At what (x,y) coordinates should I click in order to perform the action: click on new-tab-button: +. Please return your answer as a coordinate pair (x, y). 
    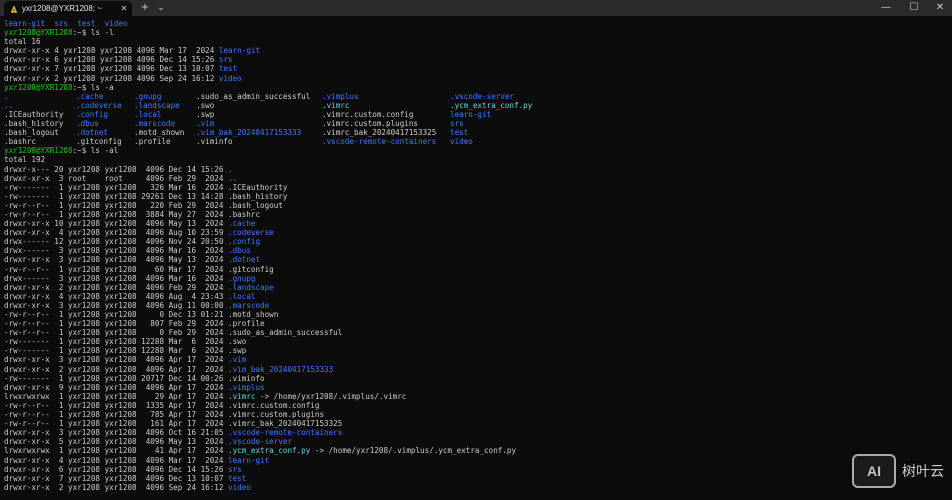
    Looking at the image, I should click on (145, 8).